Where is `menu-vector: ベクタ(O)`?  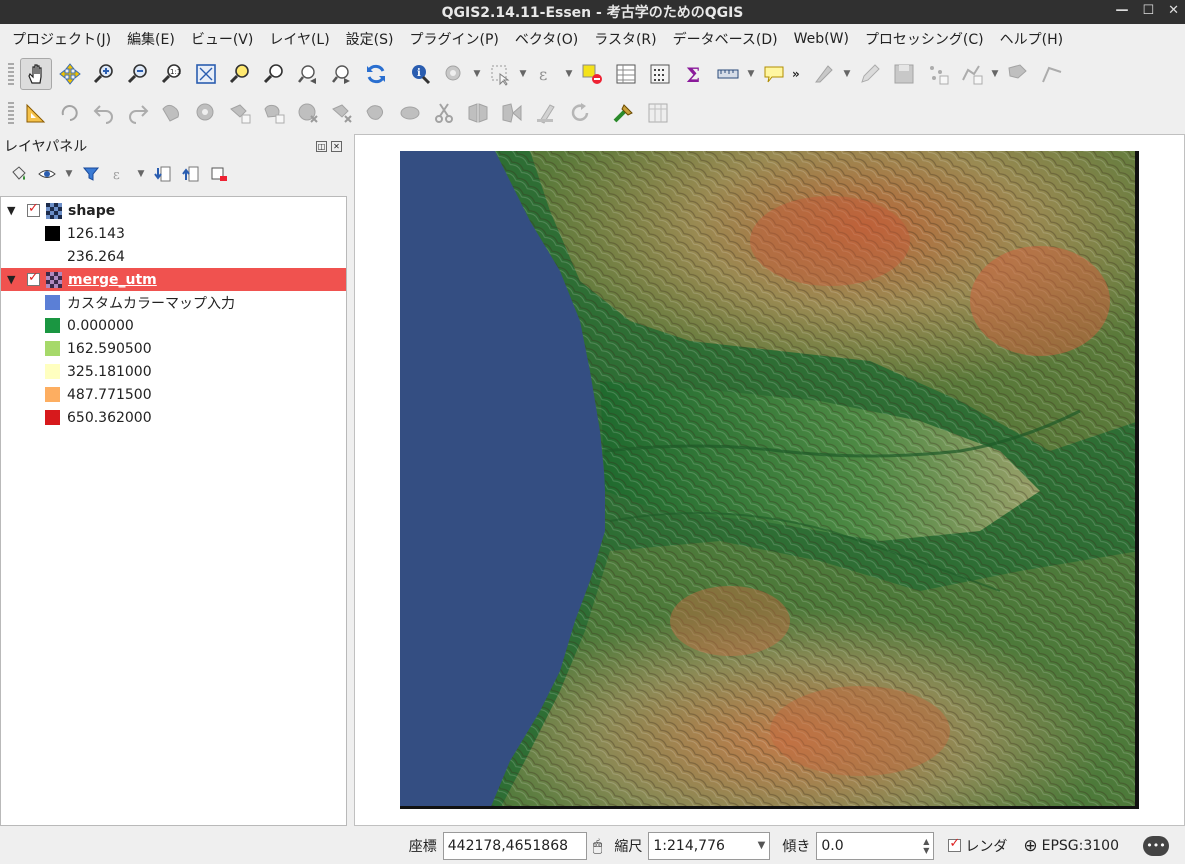 menu-vector: ベクタ(O) is located at coordinates (546, 39).